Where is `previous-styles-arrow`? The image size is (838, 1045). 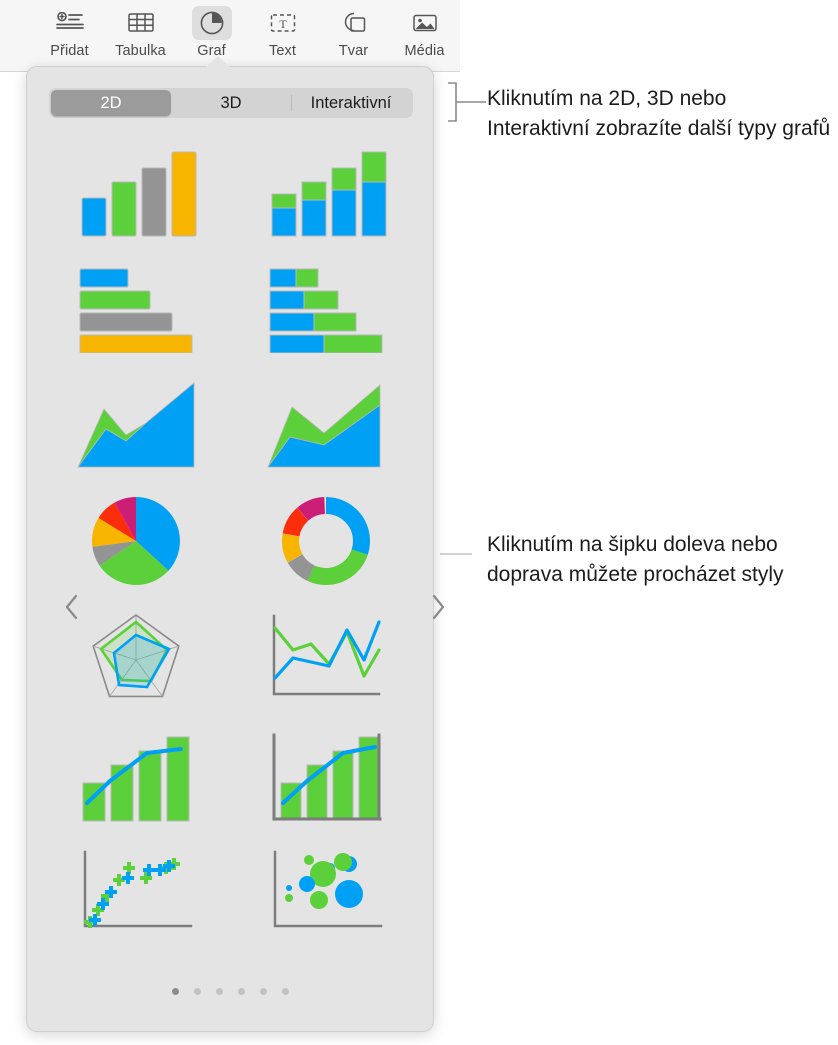 previous-styles-arrow is located at coordinates (72, 607).